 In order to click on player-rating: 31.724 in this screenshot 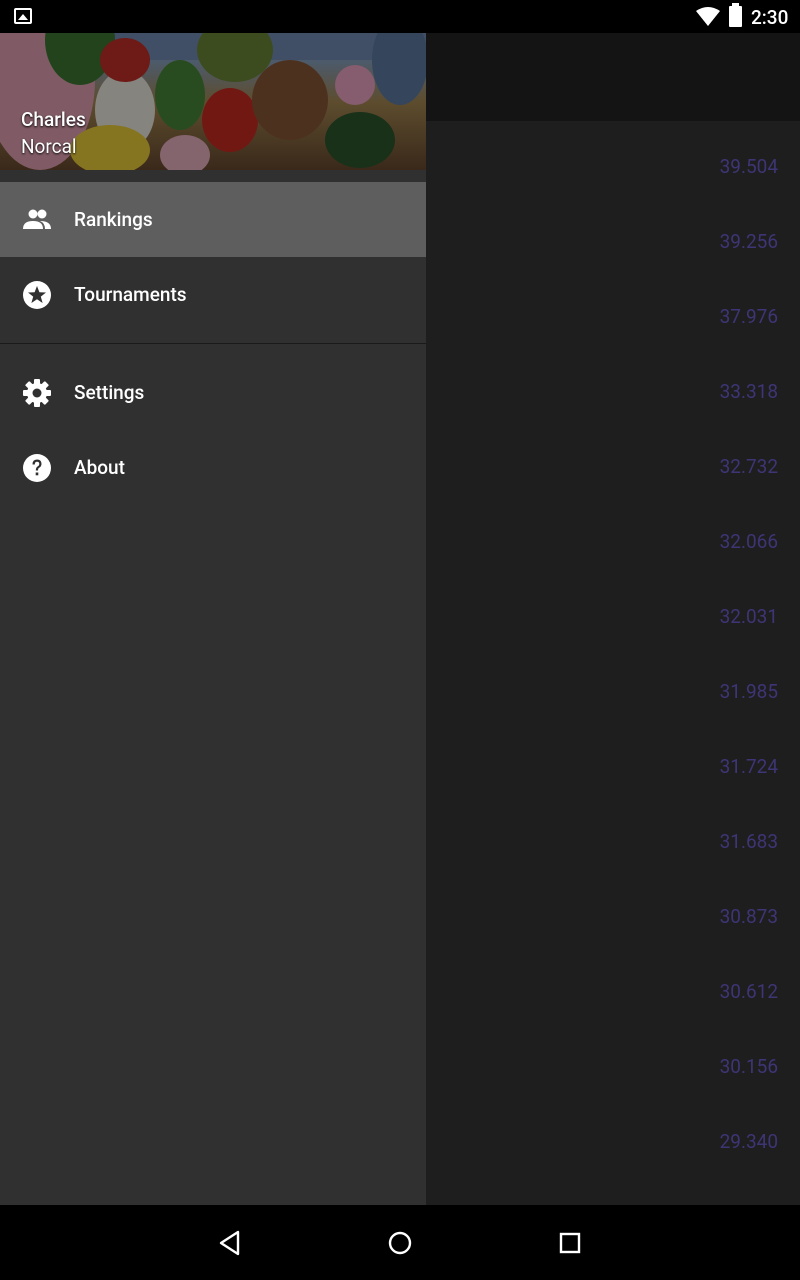, I will do `click(748, 766)`.